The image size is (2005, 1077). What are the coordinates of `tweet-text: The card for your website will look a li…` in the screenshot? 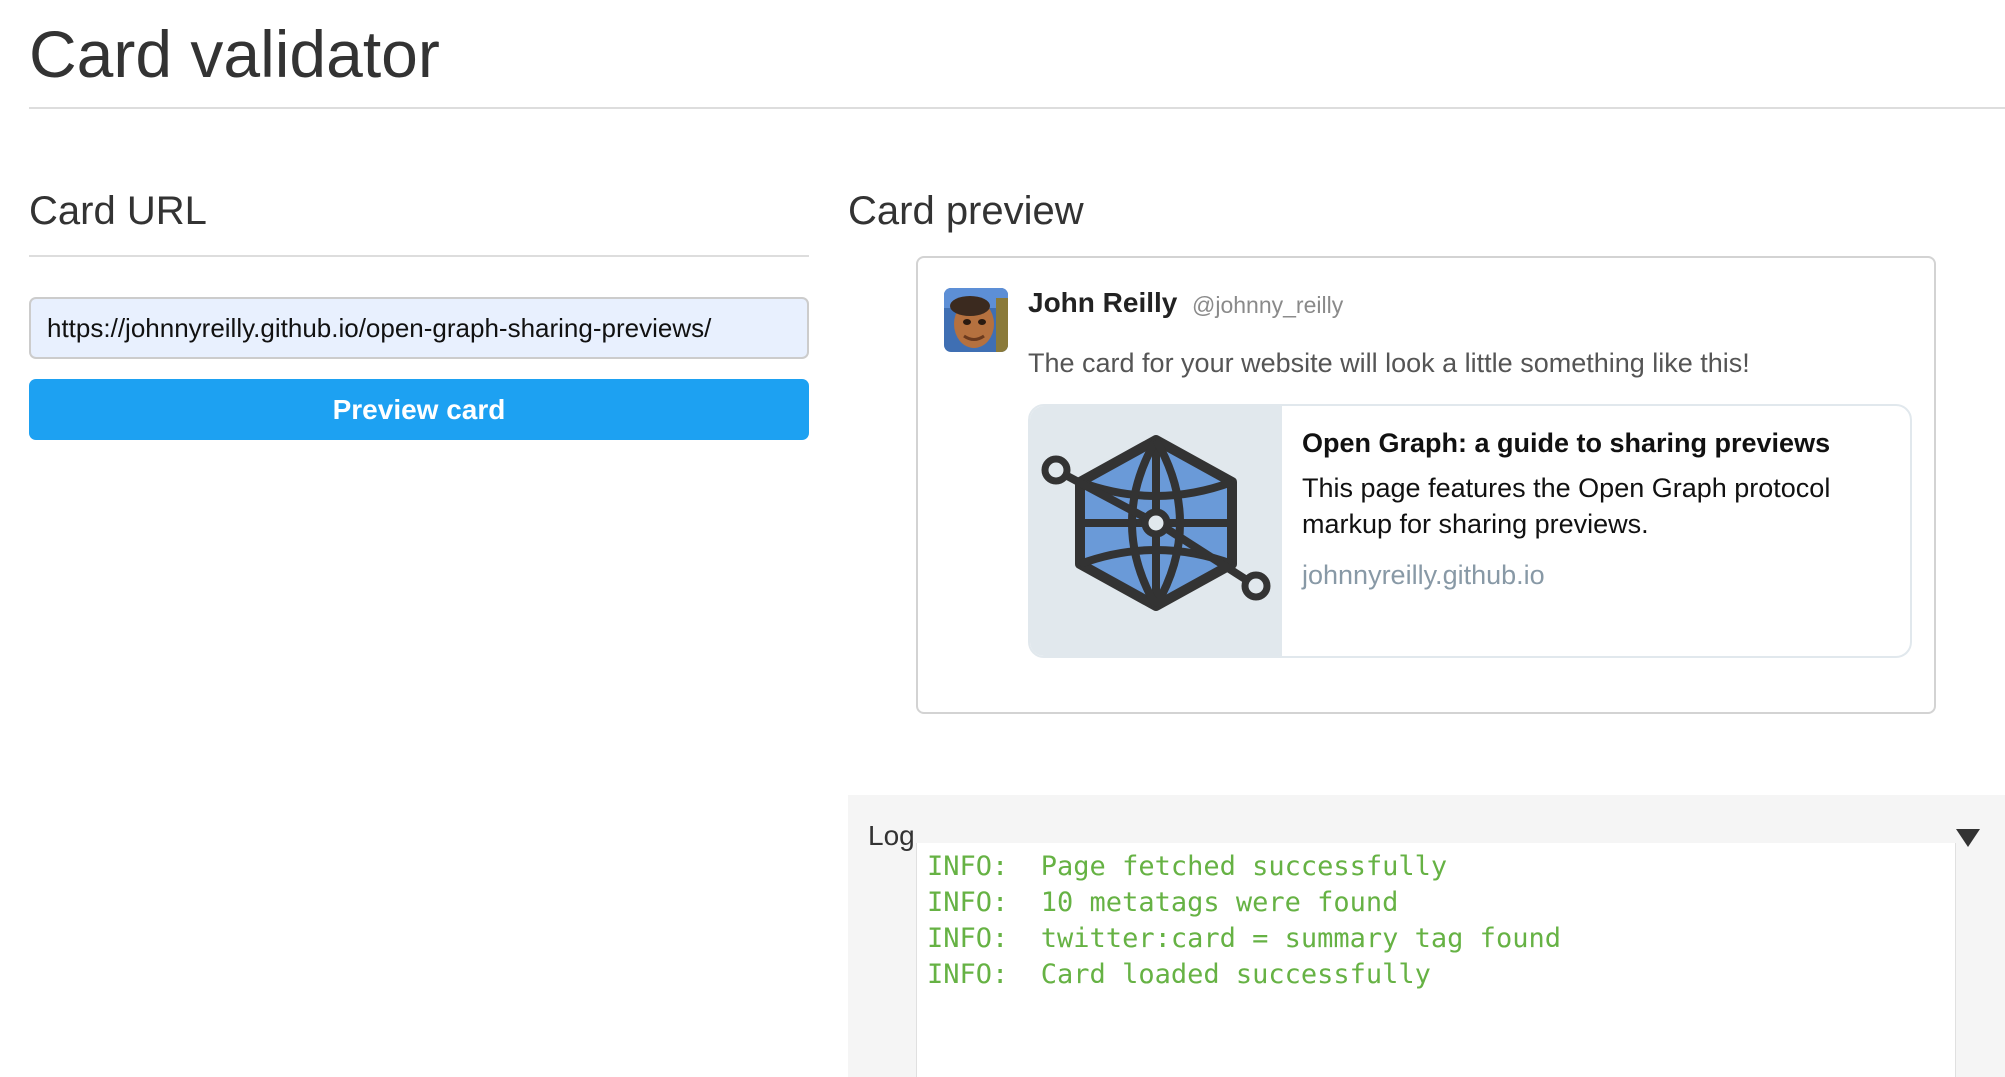 It's located at (1389, 363).